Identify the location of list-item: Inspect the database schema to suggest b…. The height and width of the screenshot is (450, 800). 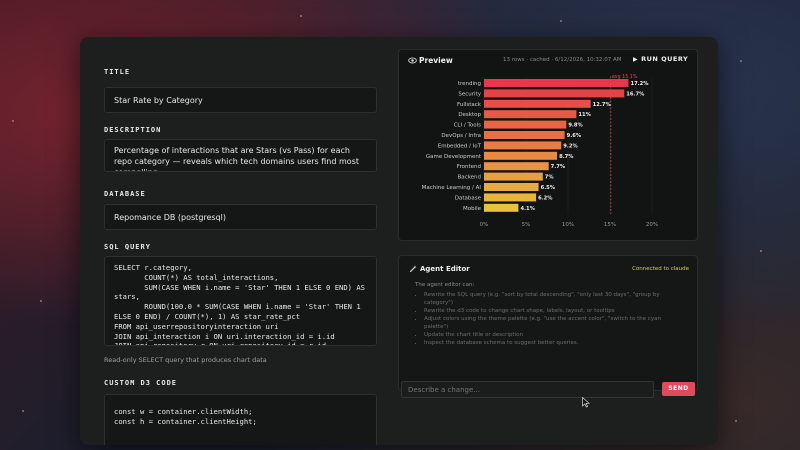
(551, 343).